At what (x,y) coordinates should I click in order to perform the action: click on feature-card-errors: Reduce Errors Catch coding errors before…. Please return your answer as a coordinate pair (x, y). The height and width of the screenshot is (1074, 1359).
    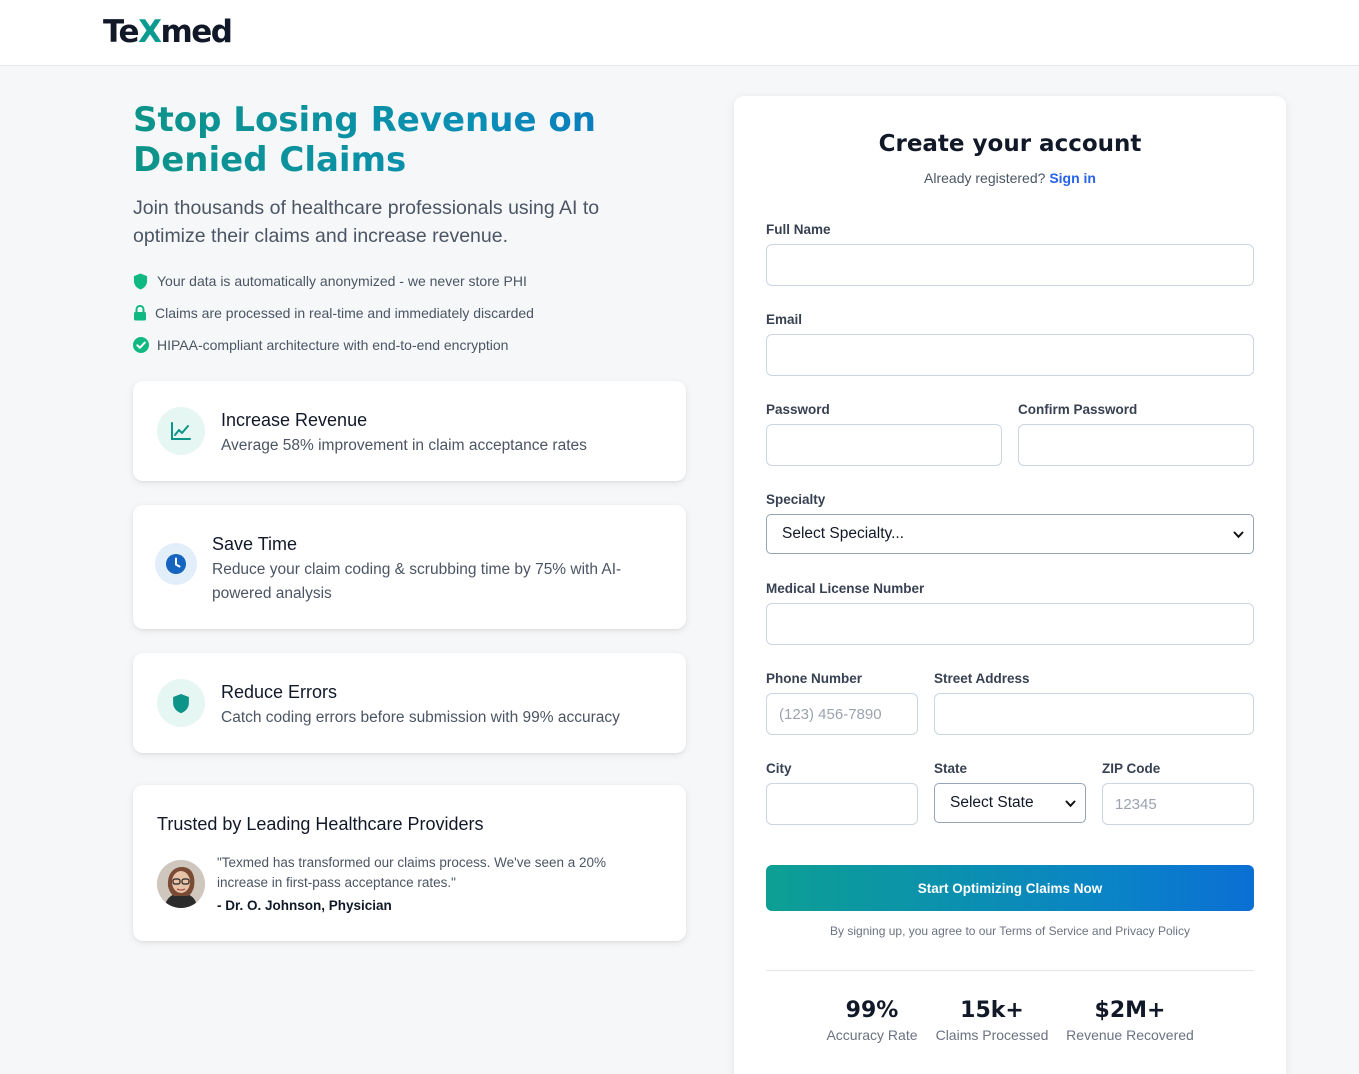
    Looking at the image, I should click on (409, 703).